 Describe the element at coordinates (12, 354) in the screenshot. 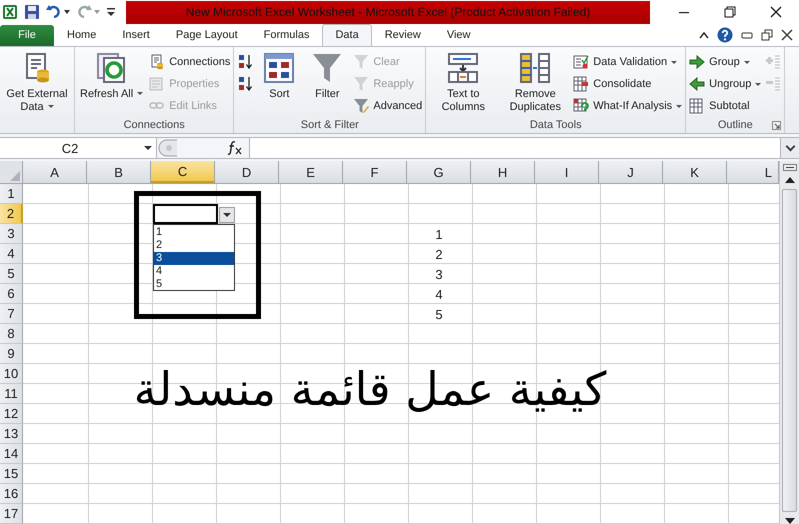

I see `row-header: 9` at that location.